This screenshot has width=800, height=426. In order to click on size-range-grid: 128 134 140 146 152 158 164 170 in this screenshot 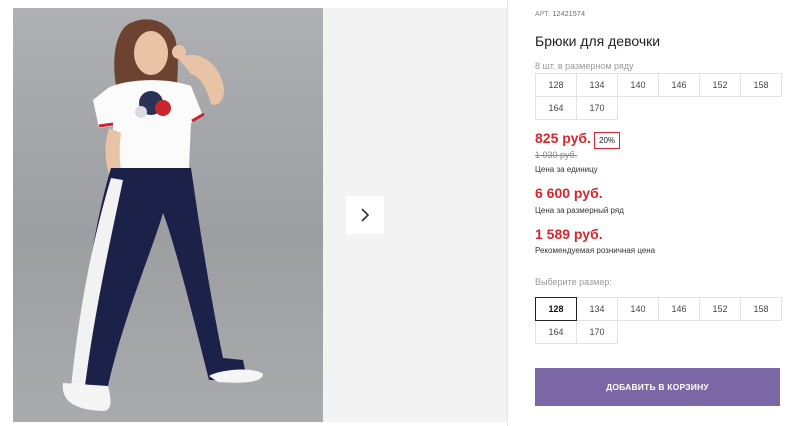, I will do `click(658, 96)`.